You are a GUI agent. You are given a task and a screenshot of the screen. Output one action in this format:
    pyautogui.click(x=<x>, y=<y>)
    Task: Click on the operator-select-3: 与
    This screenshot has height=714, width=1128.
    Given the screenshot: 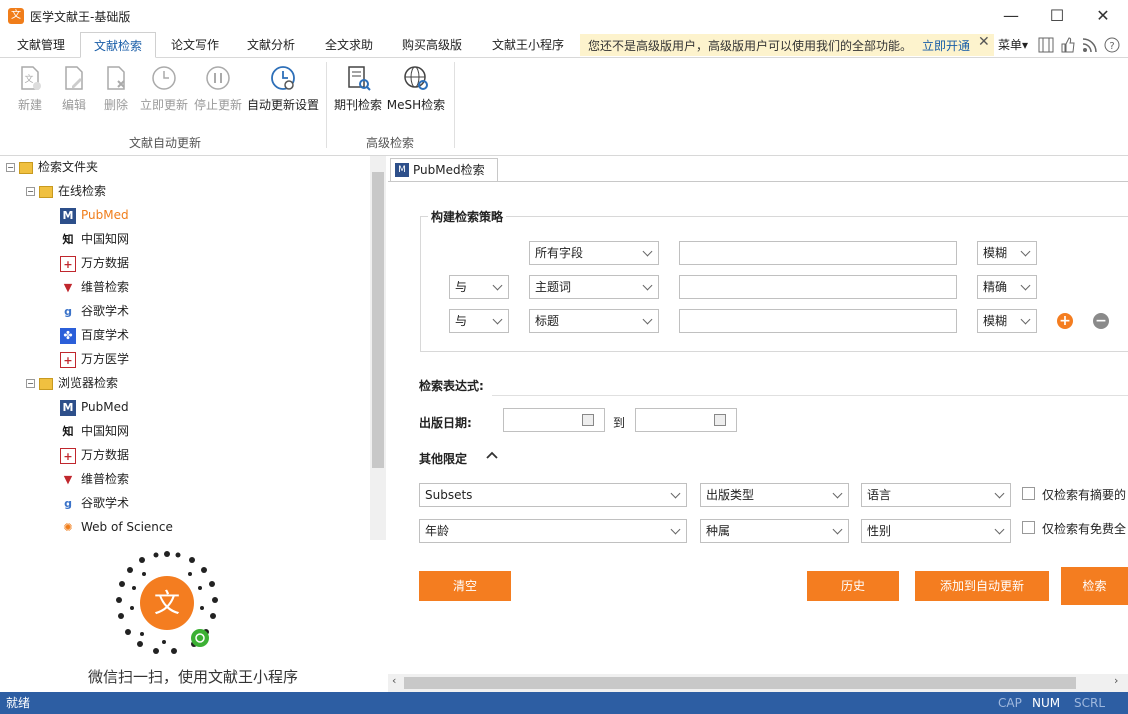 What is the action you would take?
    pyautogui.click(x=479, y=321)
    